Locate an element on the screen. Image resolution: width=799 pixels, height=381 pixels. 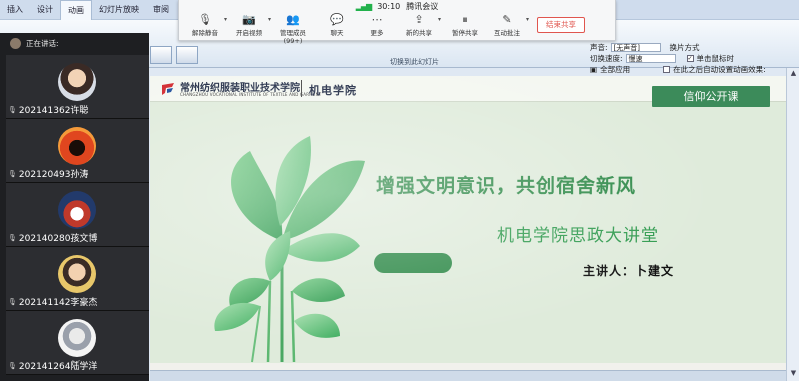
transition-gallery is located at coordinates (174, 55).